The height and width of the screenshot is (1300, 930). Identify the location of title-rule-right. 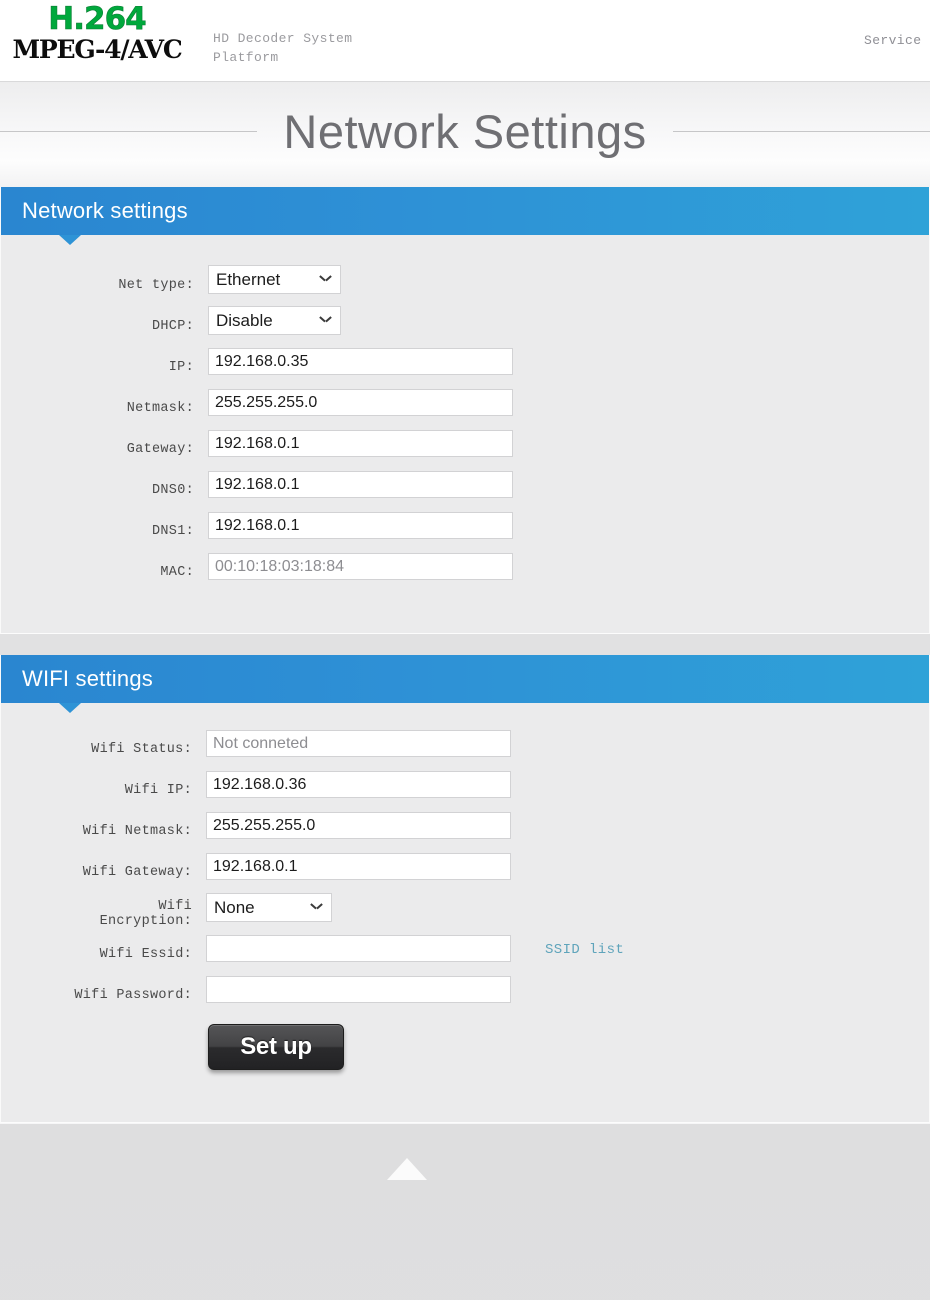
(801, 131).